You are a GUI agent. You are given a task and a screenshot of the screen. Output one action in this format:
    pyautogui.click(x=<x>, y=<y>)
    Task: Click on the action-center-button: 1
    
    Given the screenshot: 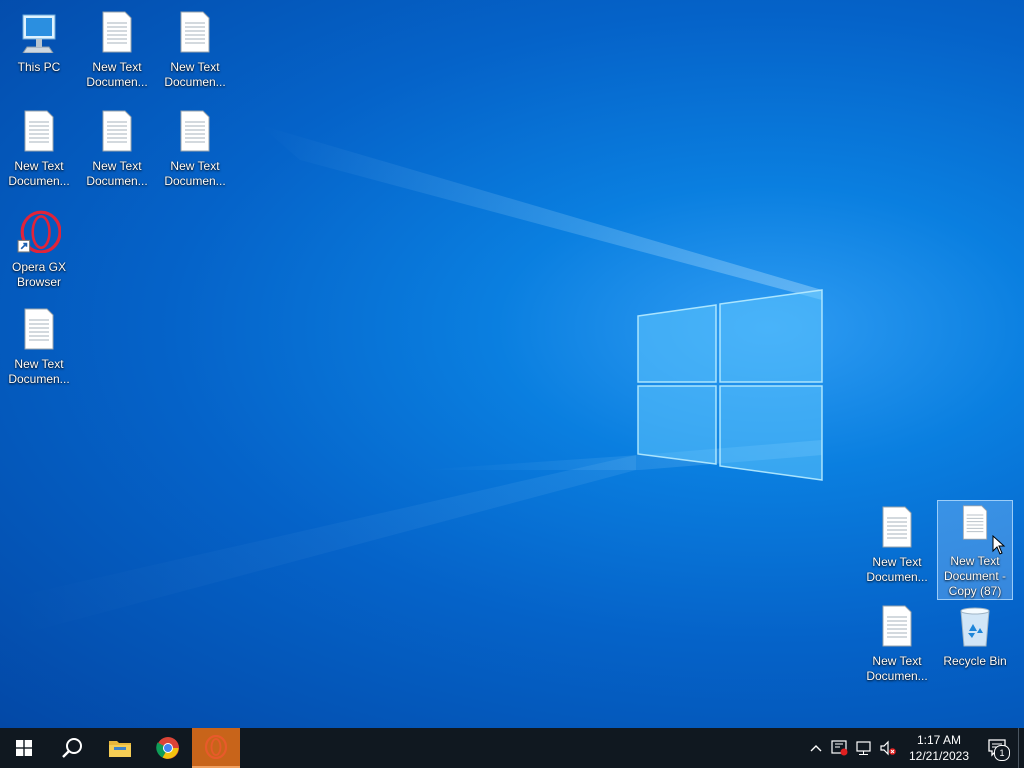 What is the action you would take?
    pyautogui.click(x=998, y=748)
    